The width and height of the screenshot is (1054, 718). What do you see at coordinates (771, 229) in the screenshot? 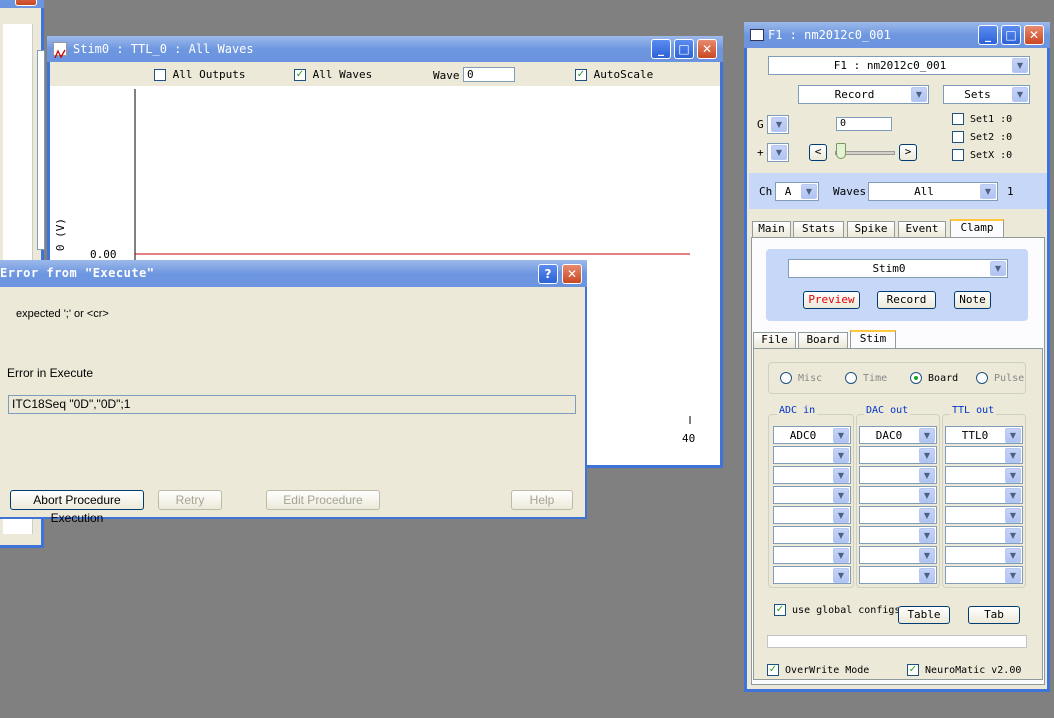
I see `tab-main: Main` at bounding box center [771, 229].